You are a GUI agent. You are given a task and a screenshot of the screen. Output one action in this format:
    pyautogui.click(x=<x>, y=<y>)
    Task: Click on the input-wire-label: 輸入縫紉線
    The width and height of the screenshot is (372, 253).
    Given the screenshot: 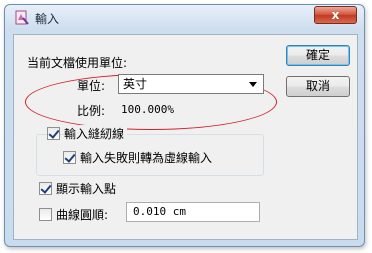 What is the action you would take?
    pyautogui.click(x=96, y=133)
    